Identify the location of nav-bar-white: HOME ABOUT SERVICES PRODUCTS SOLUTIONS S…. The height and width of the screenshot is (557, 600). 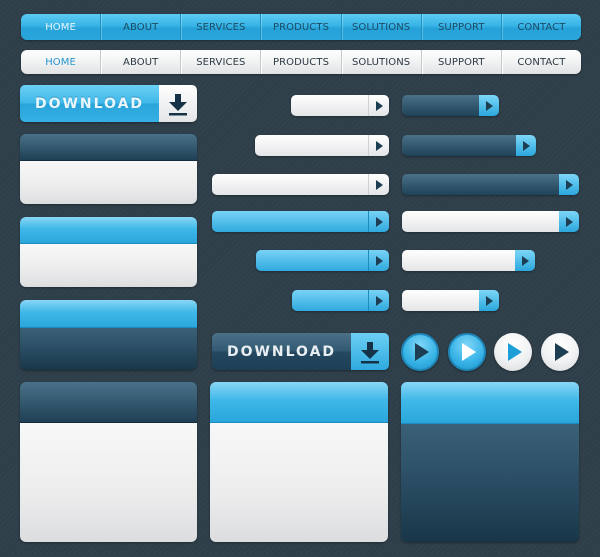
(301, 62).